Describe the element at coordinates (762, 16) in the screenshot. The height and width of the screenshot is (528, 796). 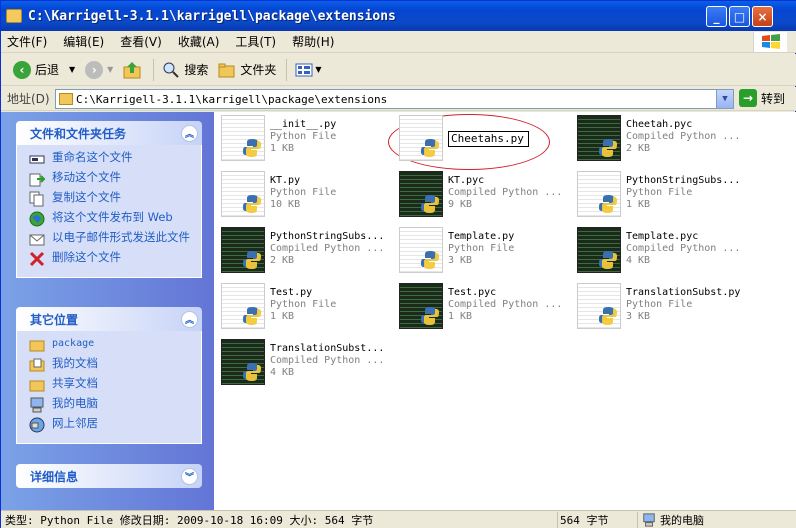
I see `close-button: ×` at that location.